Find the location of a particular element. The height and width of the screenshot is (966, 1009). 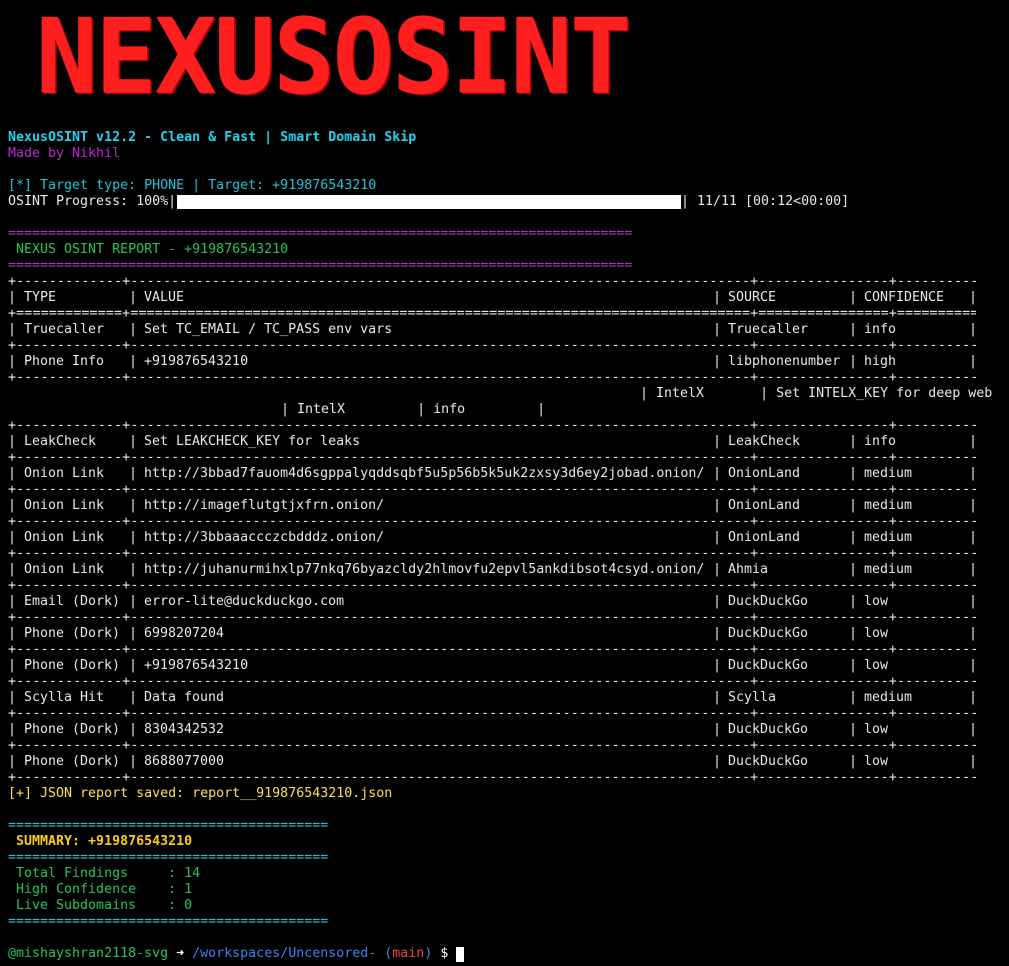

progress-suffix: | 11/11 [00:12<00:00] is located at coordinates (765, 201).